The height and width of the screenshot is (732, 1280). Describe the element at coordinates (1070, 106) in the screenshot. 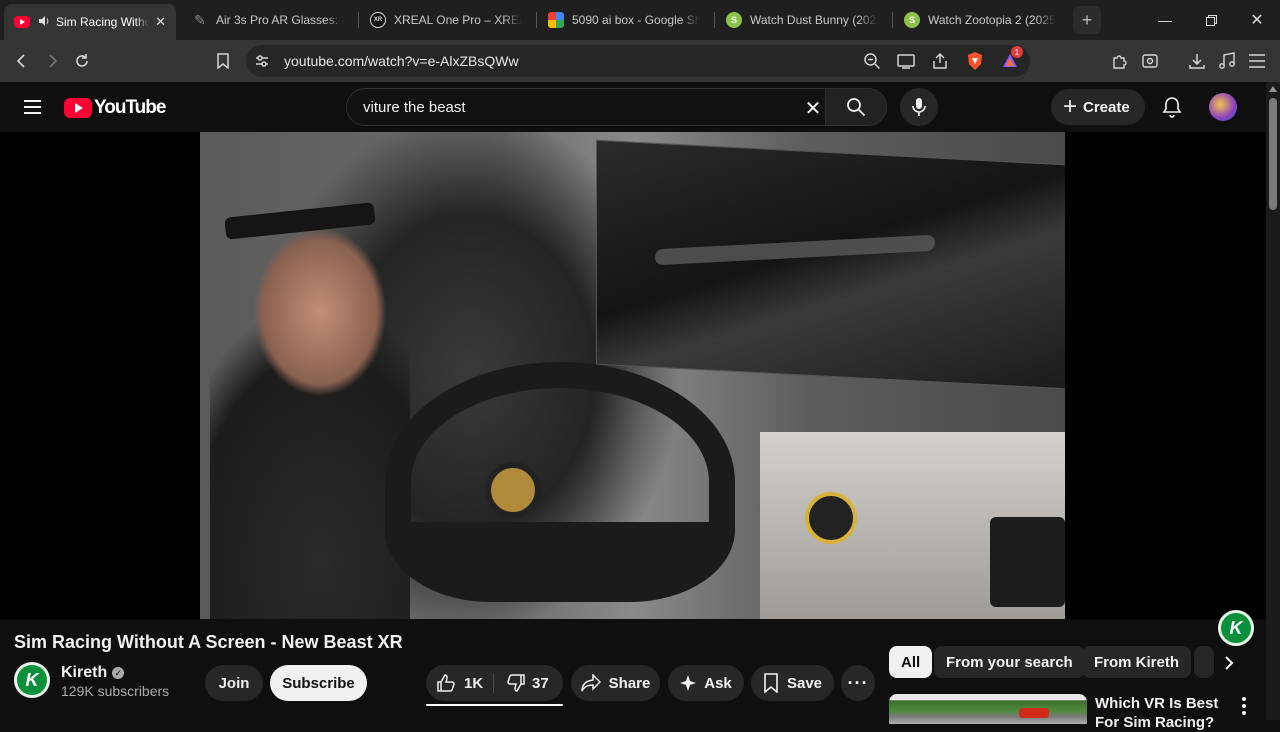

I see `plus-icon: +` at that location.